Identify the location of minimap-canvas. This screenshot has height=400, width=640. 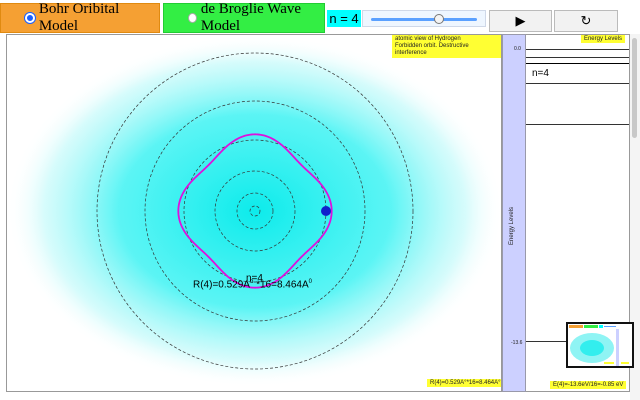
(600, 345).